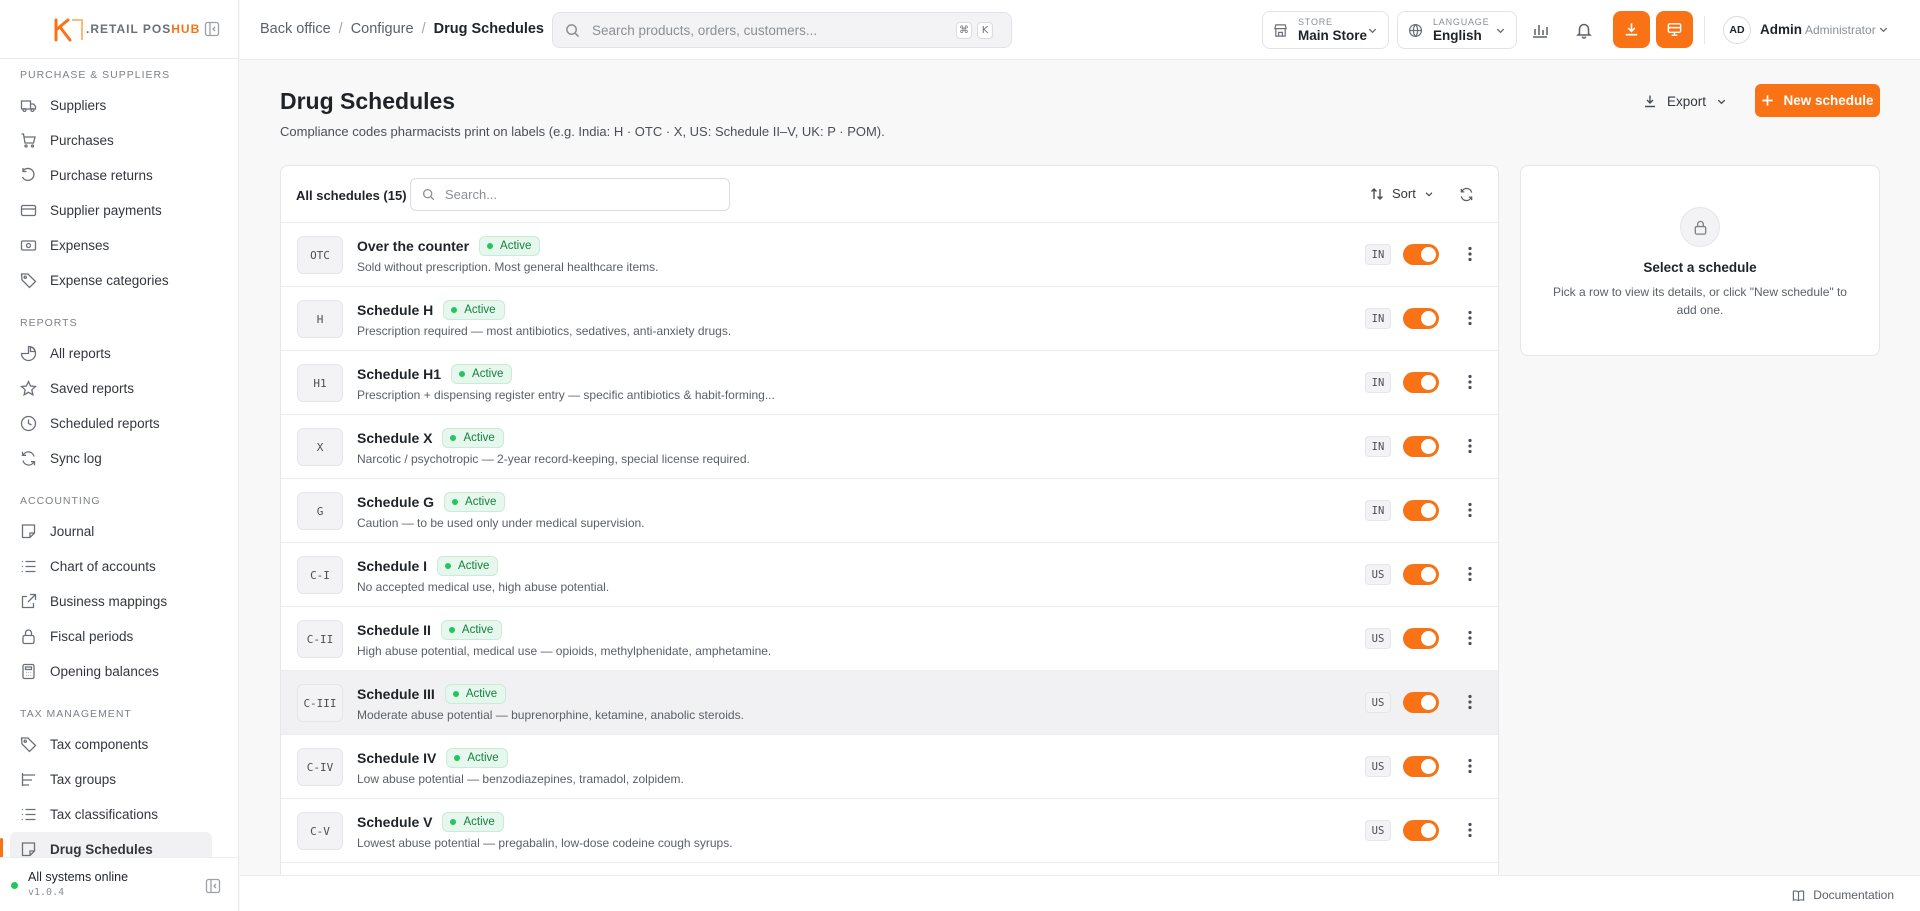  What do you see at coordinates (119, 744) in the screenshot?
I see `sidebar-item-tax-components: Tax components` at bounding box center [119, 744].